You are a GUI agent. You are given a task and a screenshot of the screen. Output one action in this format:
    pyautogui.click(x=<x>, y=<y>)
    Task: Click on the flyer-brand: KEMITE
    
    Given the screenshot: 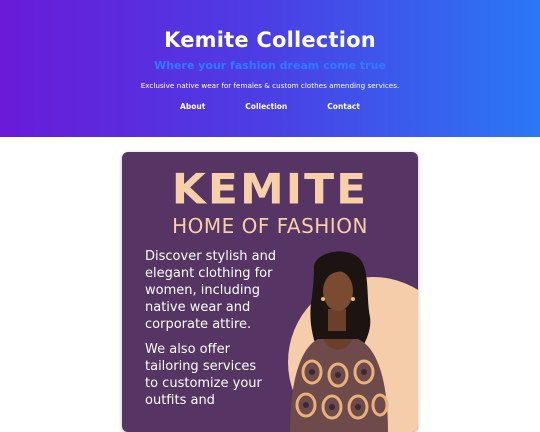 What is the action you would take?
    pyautogui.click(x=270, y=189)
    